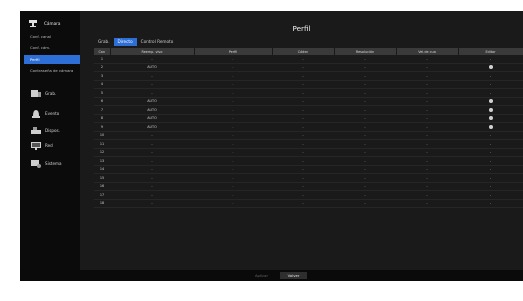  What do you see at coordinates (308, 169) in the screenshot?
I see `table-row: 14- - - - - -` at bounding box center [308, 169].